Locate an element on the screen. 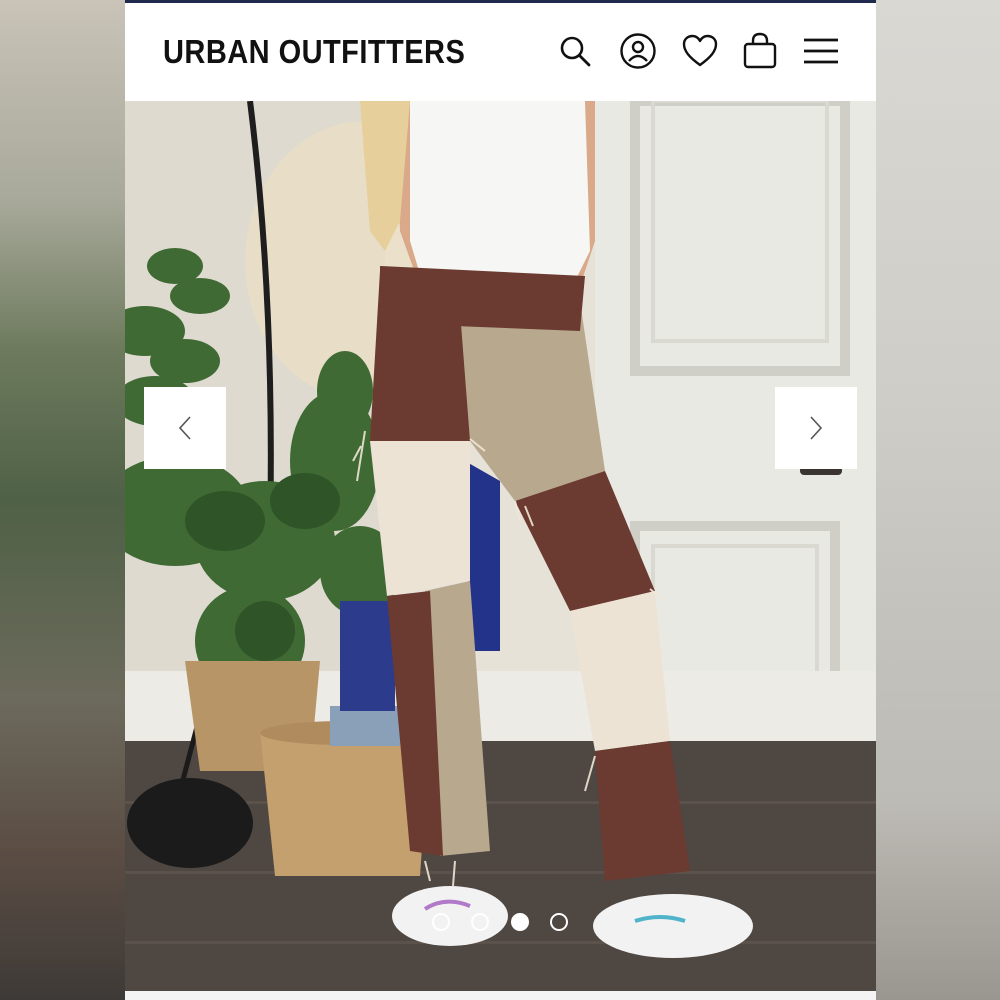 Image resolution: width=1000 pixels, height=1000 pixels. carousel-next-button is located at coordinates (816, 428).